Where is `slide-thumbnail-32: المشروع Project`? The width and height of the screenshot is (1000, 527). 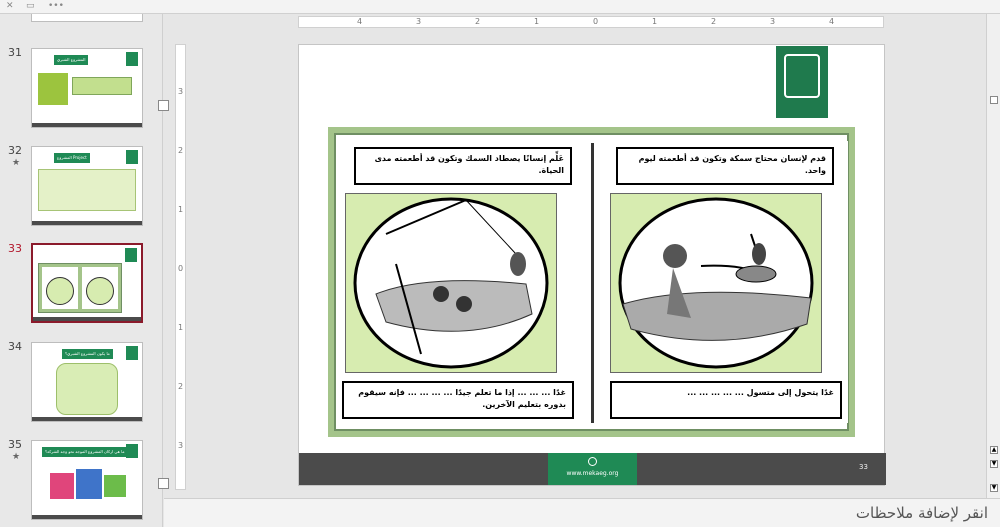
slide-thumbnail-32: المشروع Project is located at coordinates (87, 186).